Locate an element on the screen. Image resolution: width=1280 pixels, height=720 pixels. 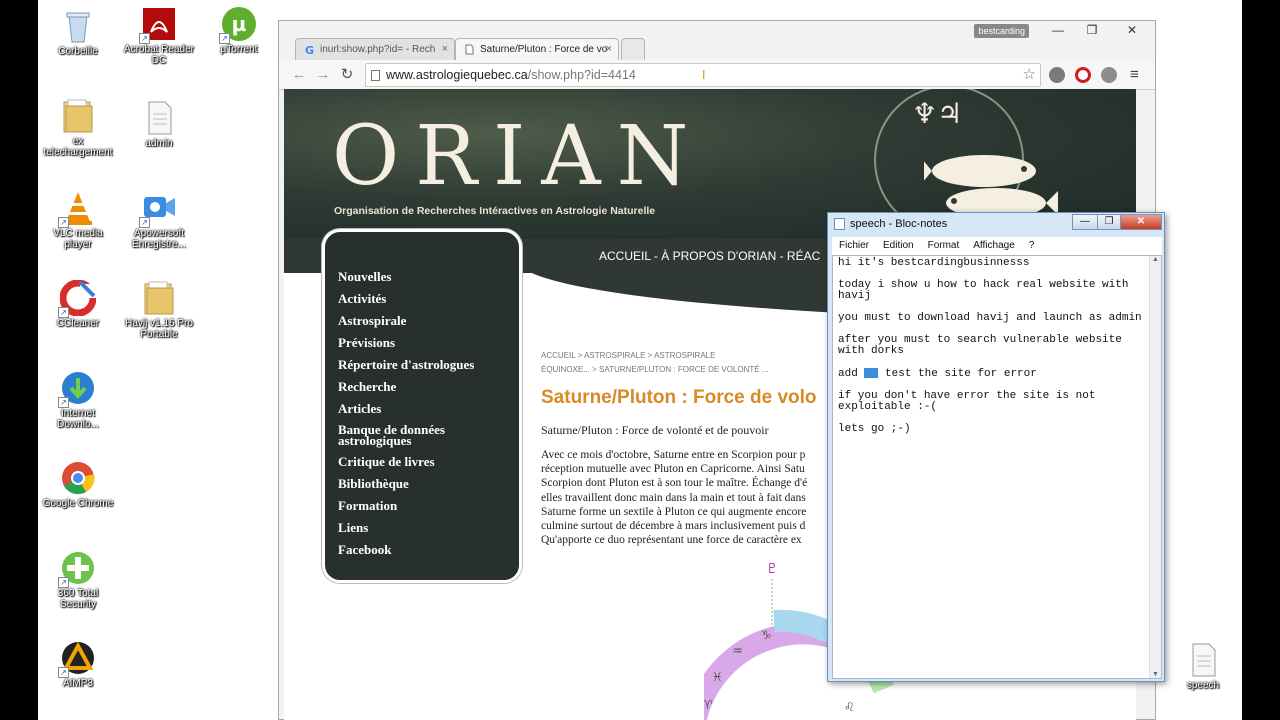
menu-fichier: Fichier is located at coordinates (854, 246).